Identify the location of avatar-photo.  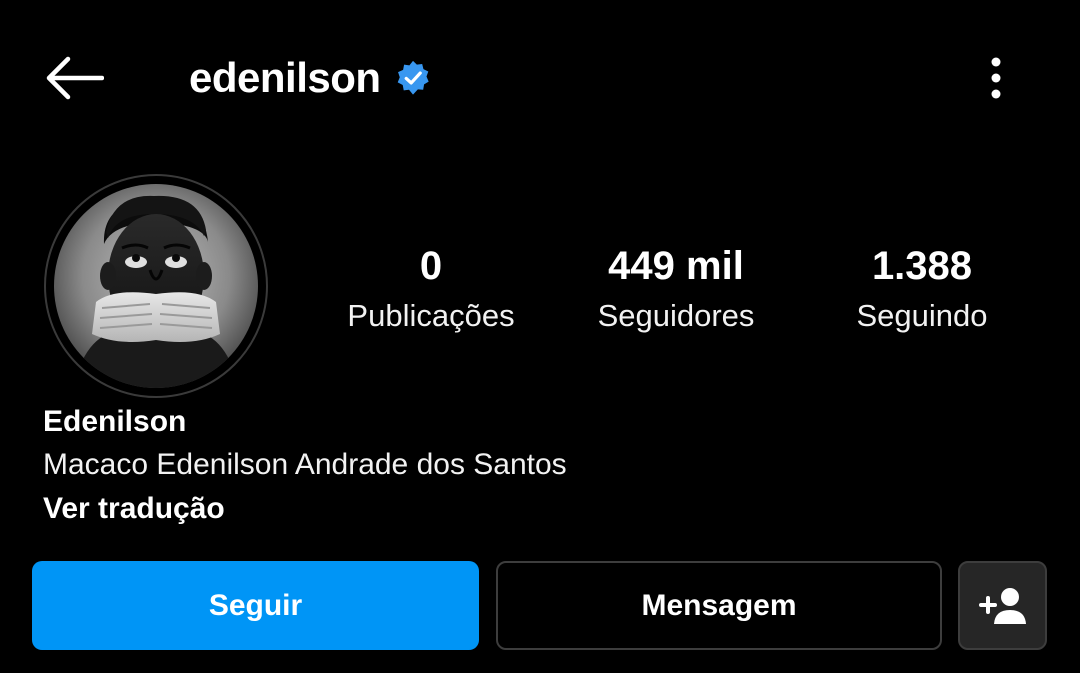
(156, 286).